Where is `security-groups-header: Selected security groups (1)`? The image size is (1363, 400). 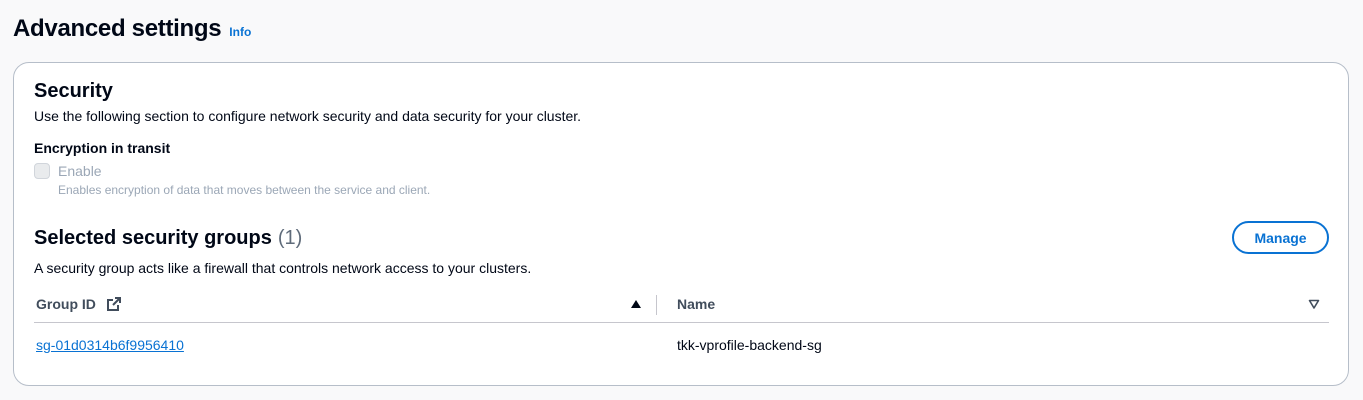 security-groups-header: Selected security groups (1) is located at coordinates (168, 238).